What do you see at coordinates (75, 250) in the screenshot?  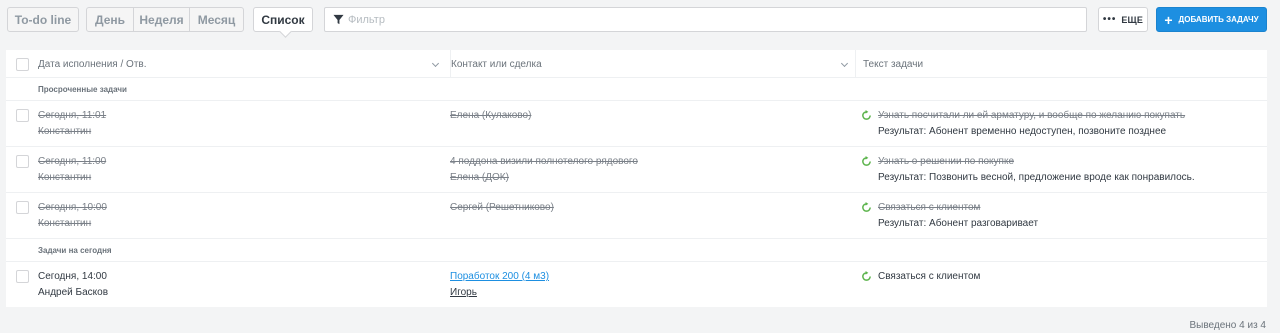 I see `group-title: Задачи на сегодня` at bounding box center [75, 250].